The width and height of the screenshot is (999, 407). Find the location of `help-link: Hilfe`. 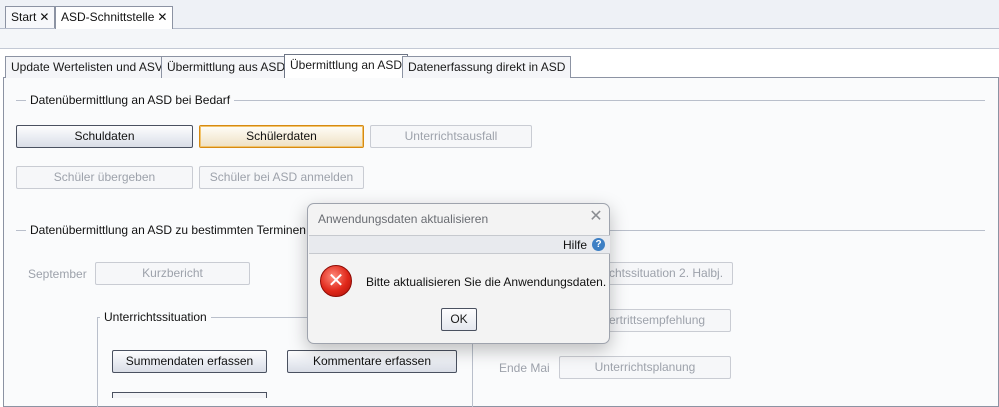

help-link: Hilfe is located at coordinates (575, 245).